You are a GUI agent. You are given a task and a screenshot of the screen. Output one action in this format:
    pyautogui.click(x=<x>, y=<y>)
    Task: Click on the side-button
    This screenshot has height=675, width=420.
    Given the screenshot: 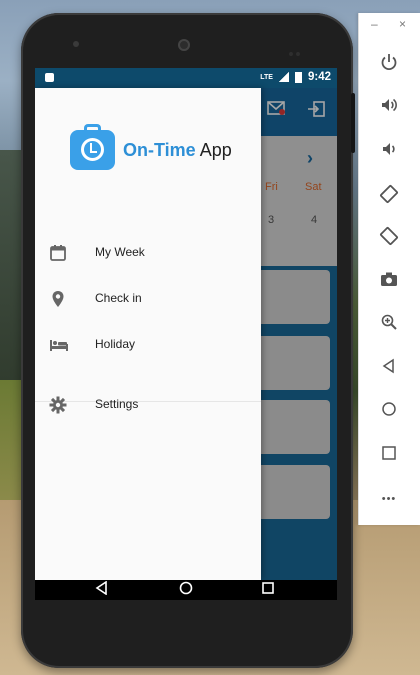 What is the action you would take?
    pyautogui.click(x=353, y=123)
    